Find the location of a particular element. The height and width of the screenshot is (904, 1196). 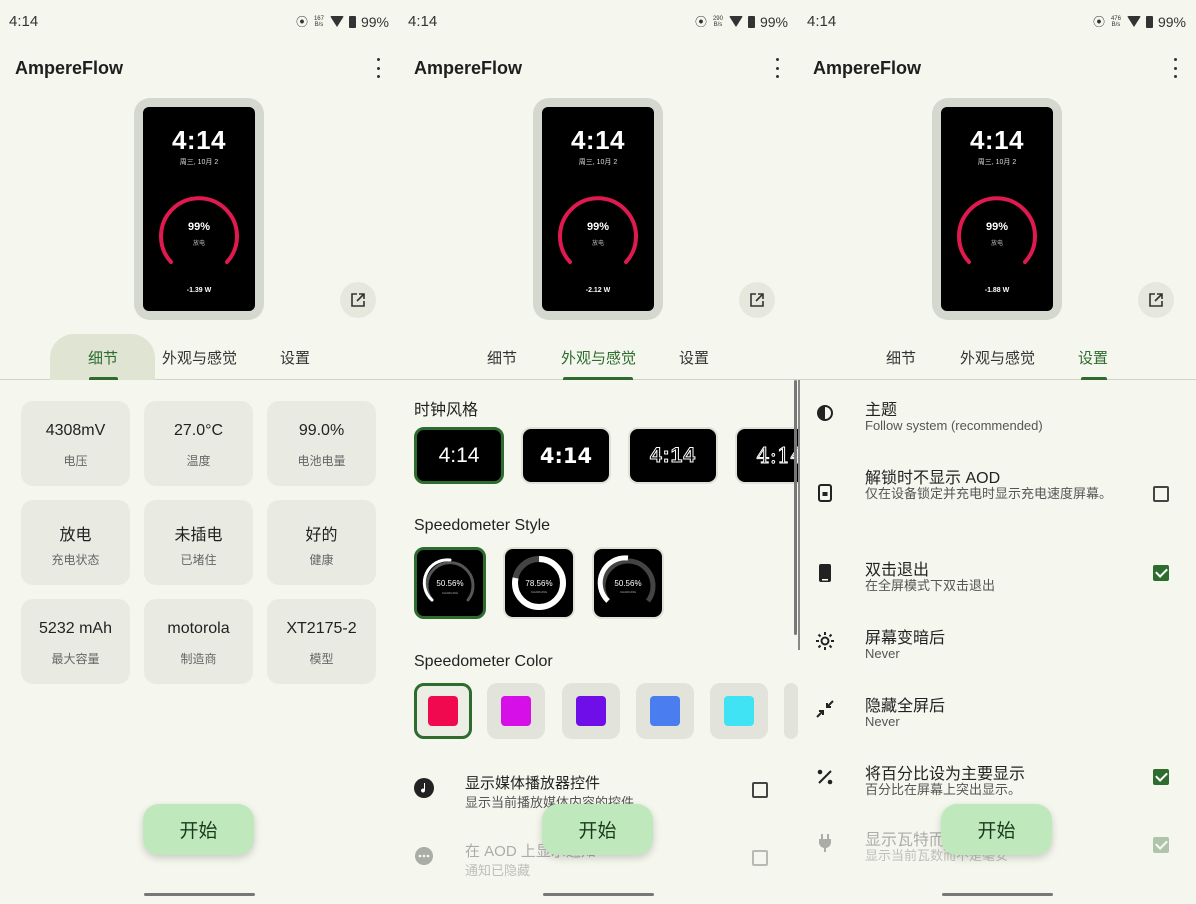

info-card: motorola 制造商 is located at coordinates (198, 641).